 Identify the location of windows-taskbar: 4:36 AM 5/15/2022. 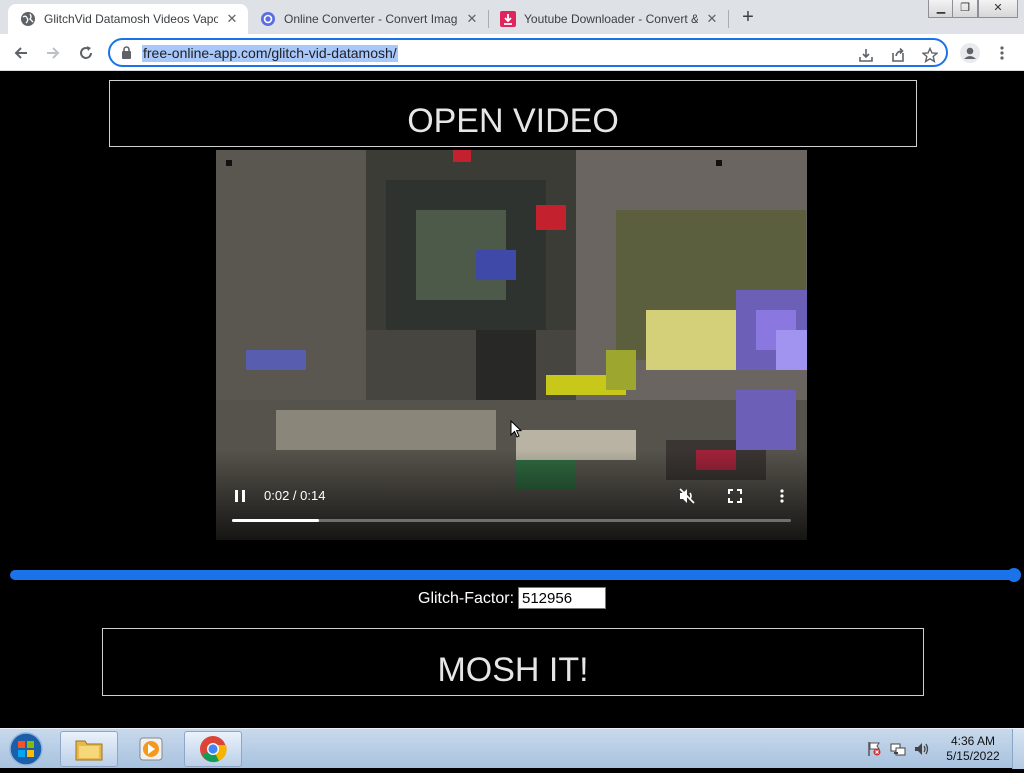
(512, 748).